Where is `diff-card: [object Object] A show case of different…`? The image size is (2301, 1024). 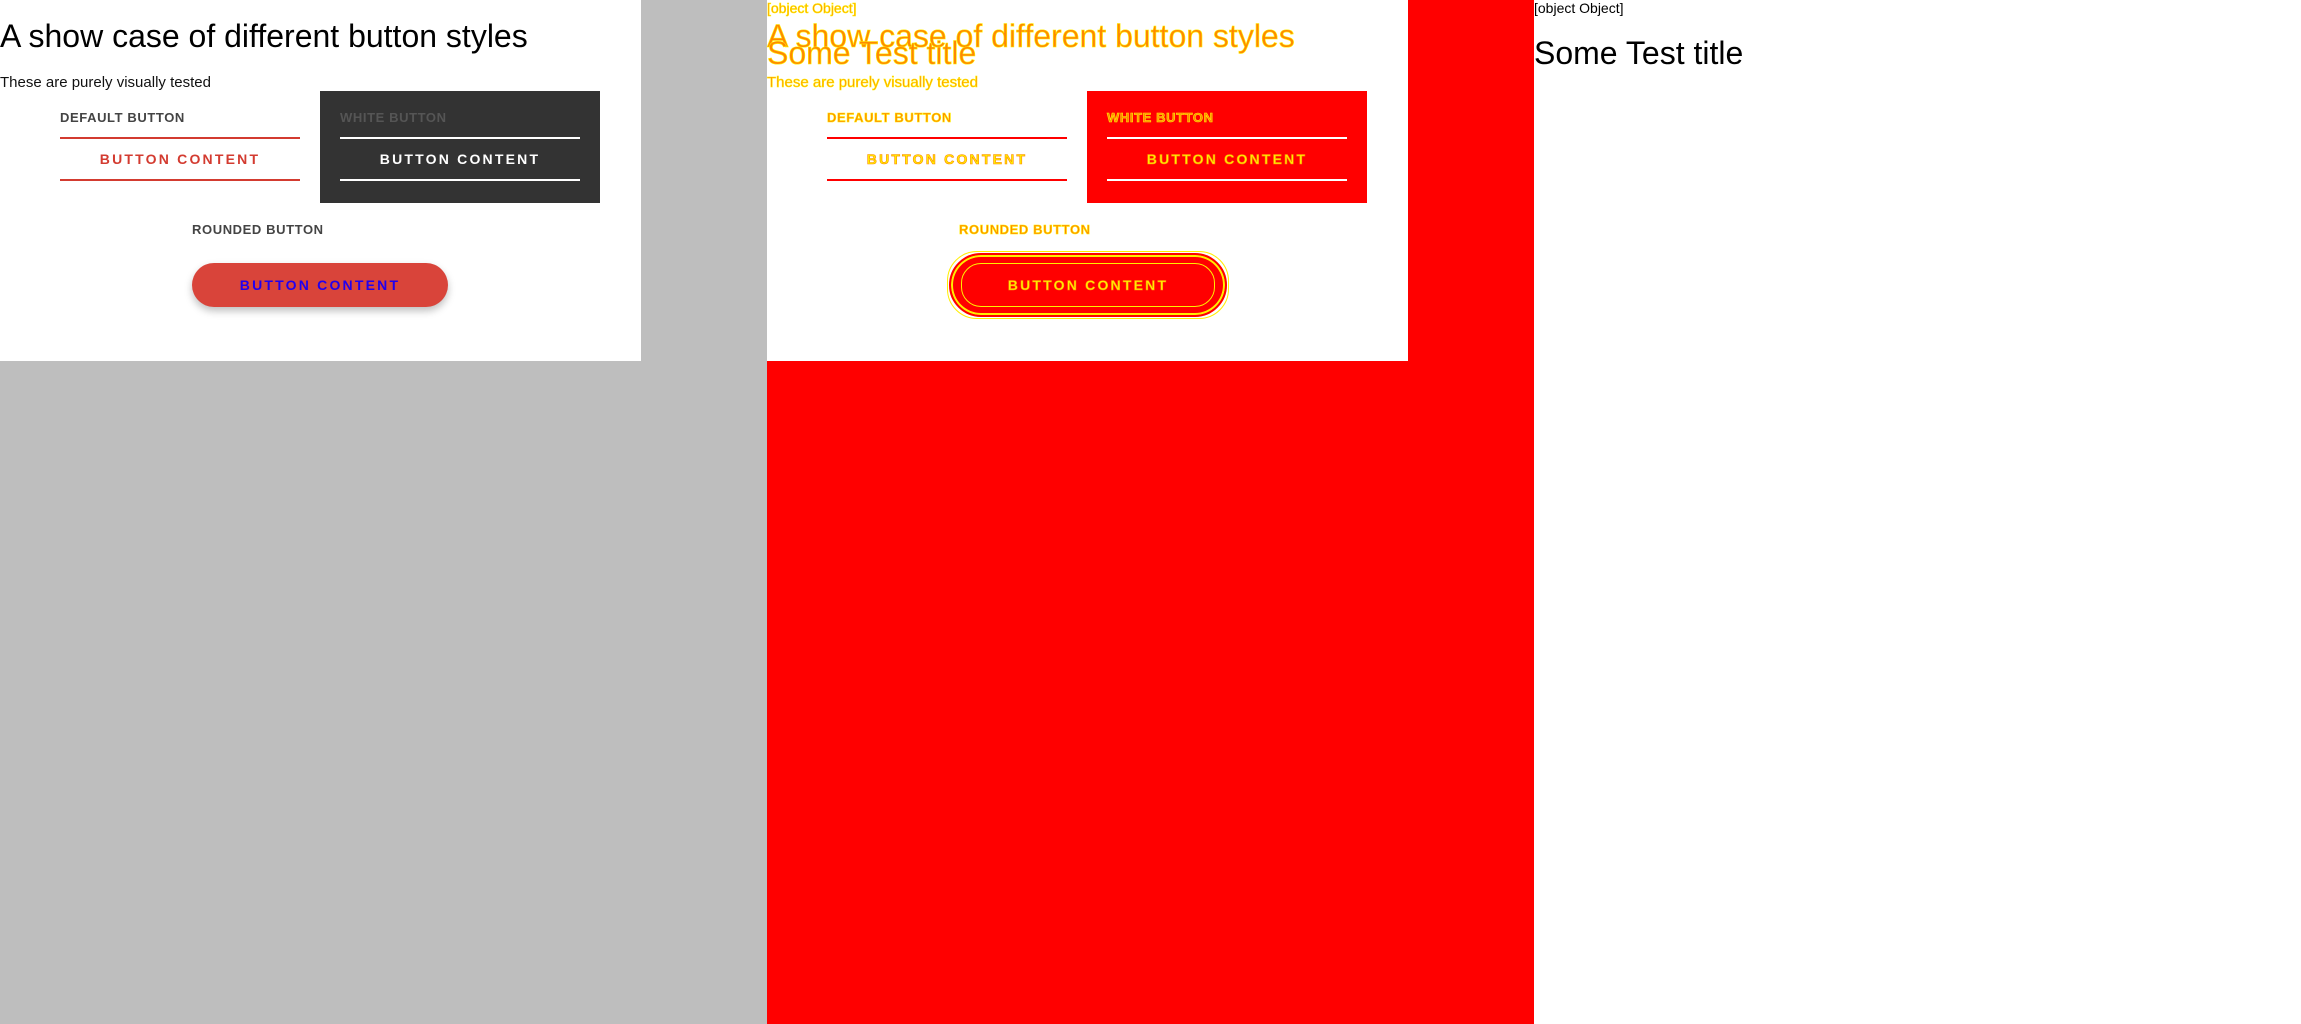 diff-card: [object Object] A show case of different… is located at coordinates (1087, 180).